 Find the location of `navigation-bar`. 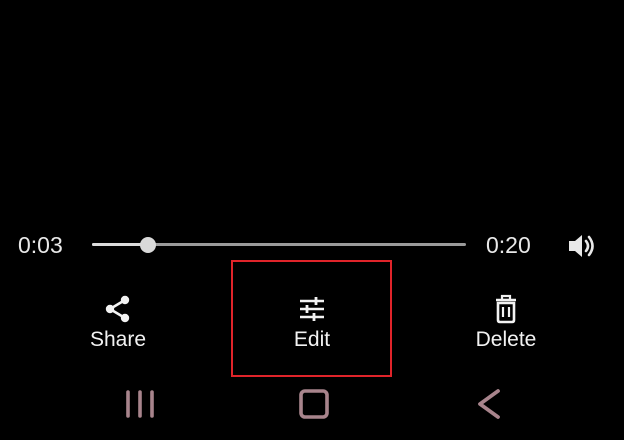

navigation-bar is located at coordinates (312, 404).